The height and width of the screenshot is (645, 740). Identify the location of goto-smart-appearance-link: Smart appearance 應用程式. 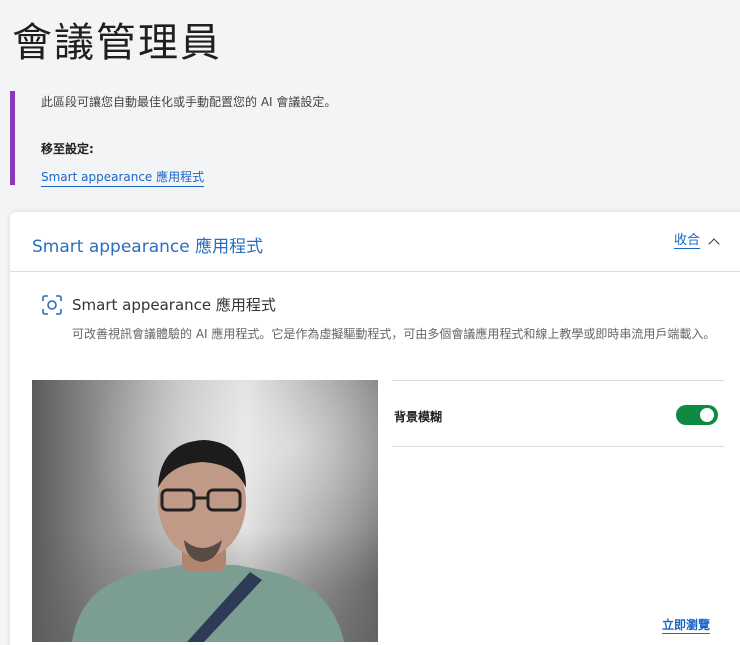
(123, 177).